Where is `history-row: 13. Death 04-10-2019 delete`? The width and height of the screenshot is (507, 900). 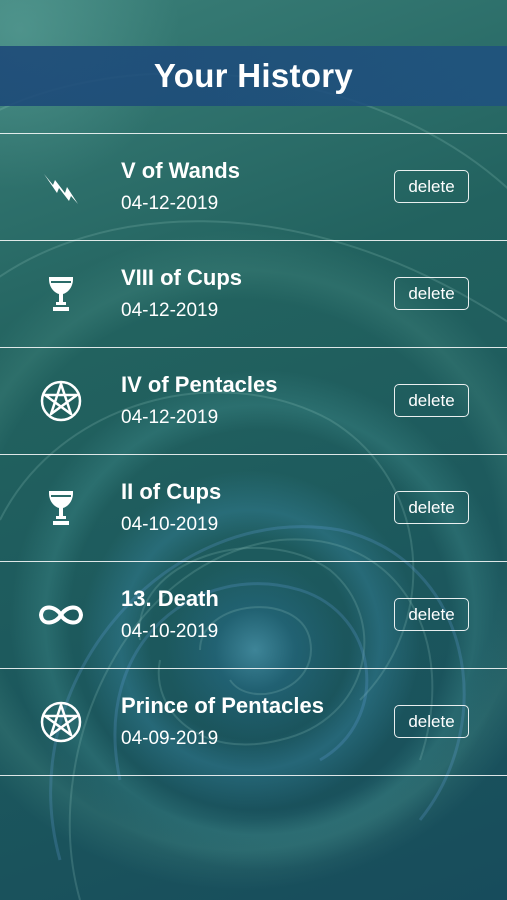
history-row: 13. Death 04-10-2019 delete is located at coordinates (253, 614).